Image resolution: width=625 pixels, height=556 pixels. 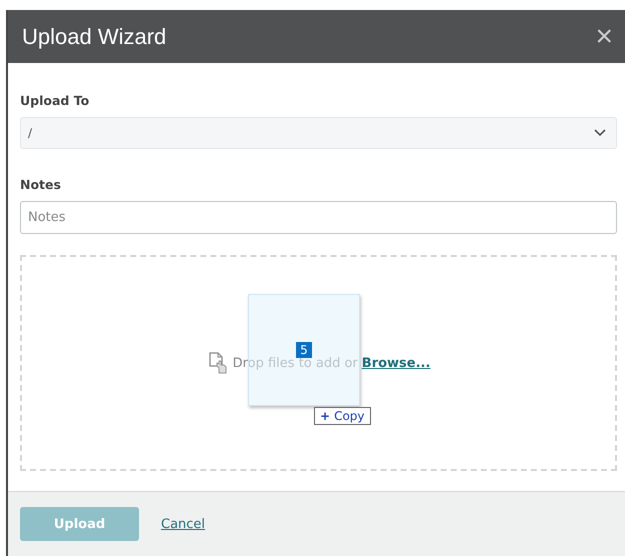 What do you see at coordinates (304, 350) in the screenshot?
I see `file-count-badge: 5` at bounding box center [304, 350].